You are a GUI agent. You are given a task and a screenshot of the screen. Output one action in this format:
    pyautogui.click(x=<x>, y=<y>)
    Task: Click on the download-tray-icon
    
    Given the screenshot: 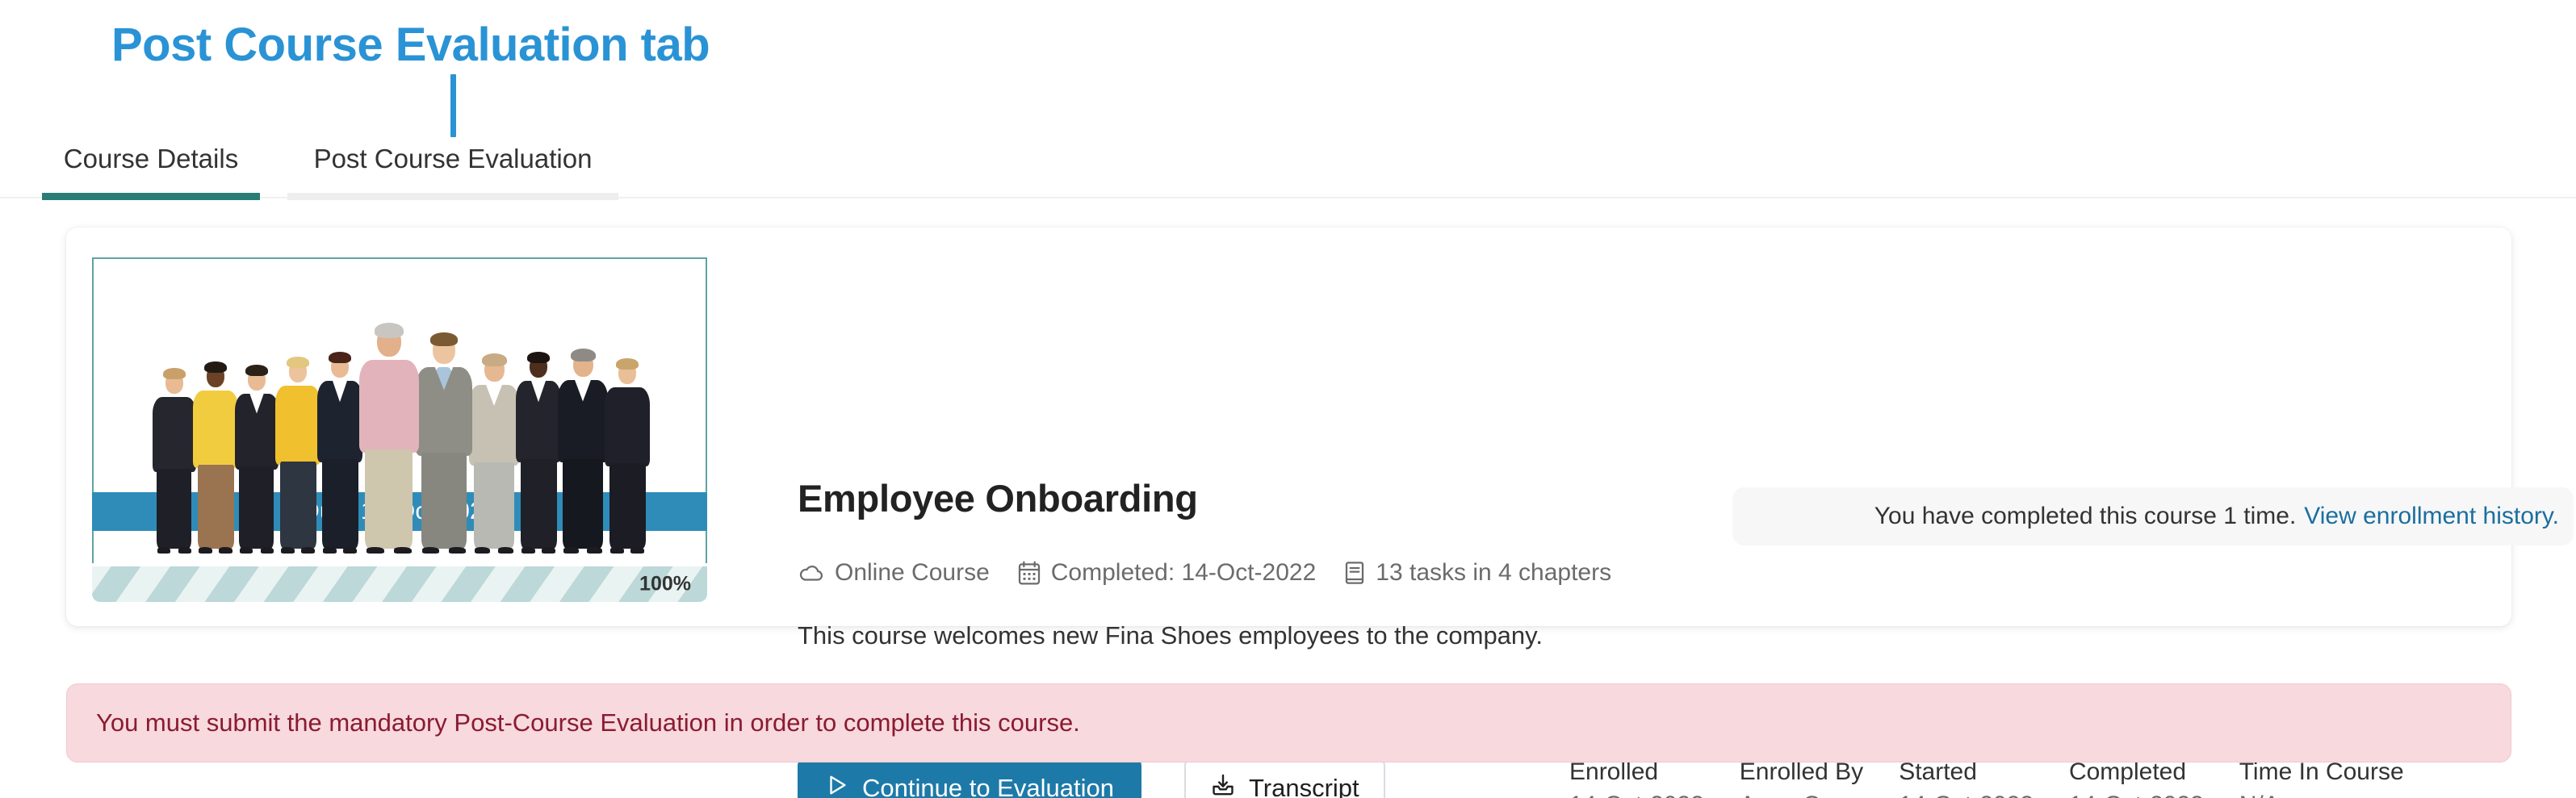 What is the action you would take?
    pyautogui.click(x=1223, y=785)
    